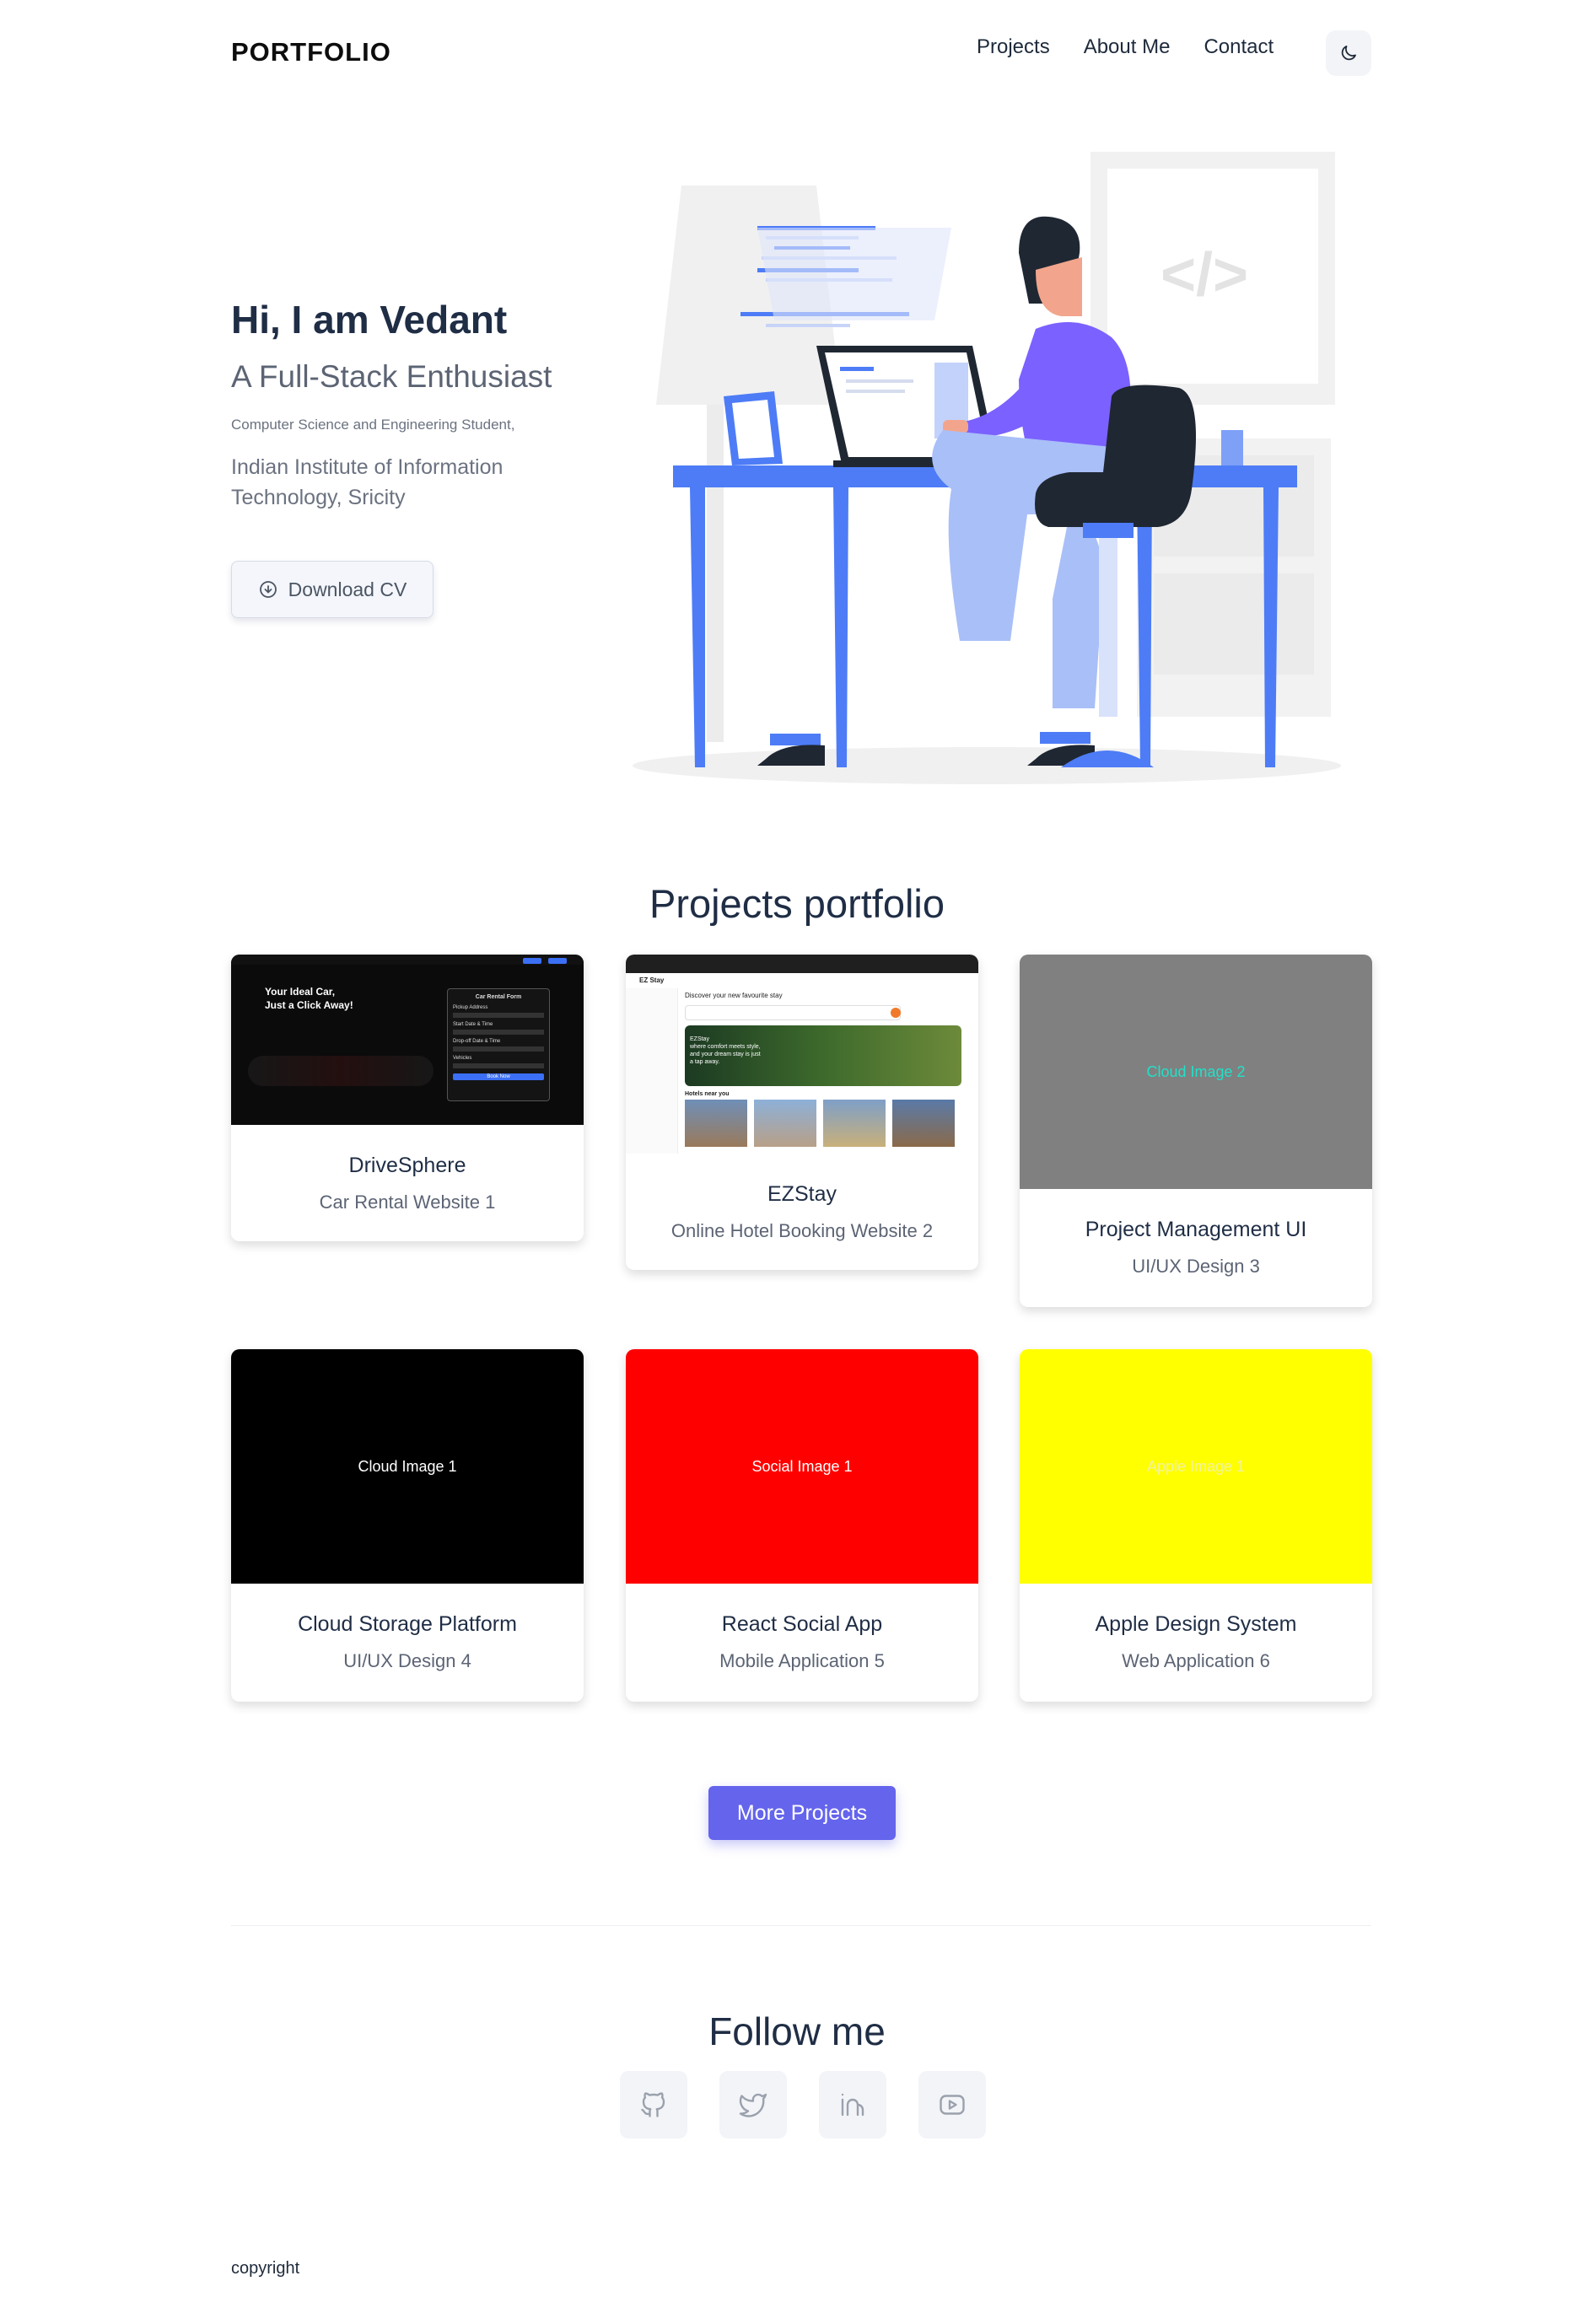 Image resolution: width=1594 pixels, height=2324 pixels. I want to click on code-symbol-text: </>, so click(1204, 275).